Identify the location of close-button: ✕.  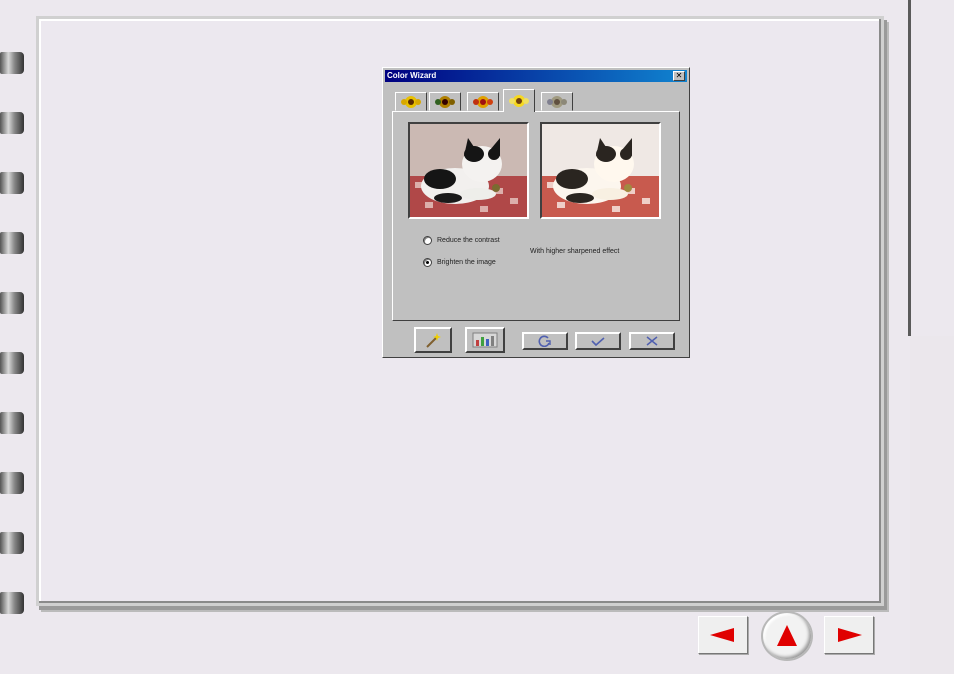
(679, 76).